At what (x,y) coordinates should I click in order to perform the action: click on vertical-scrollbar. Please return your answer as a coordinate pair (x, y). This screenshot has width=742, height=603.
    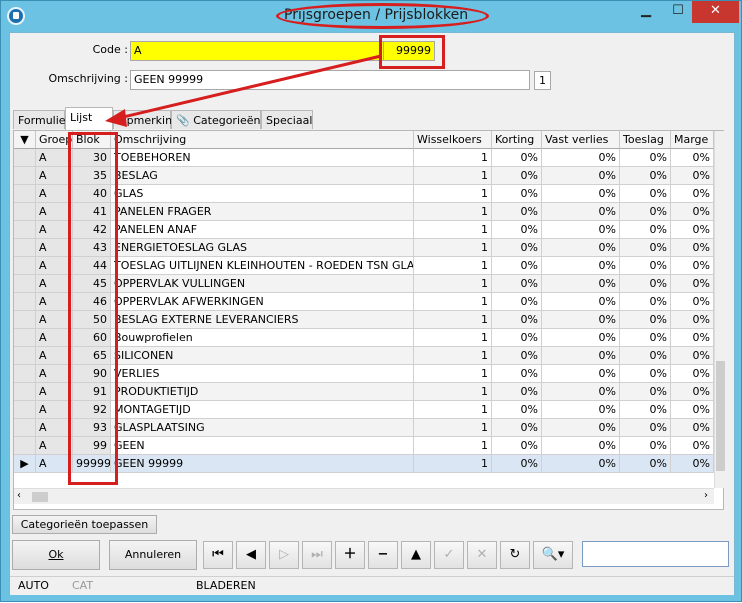
    Looking at the image, I should click on (719, 309).